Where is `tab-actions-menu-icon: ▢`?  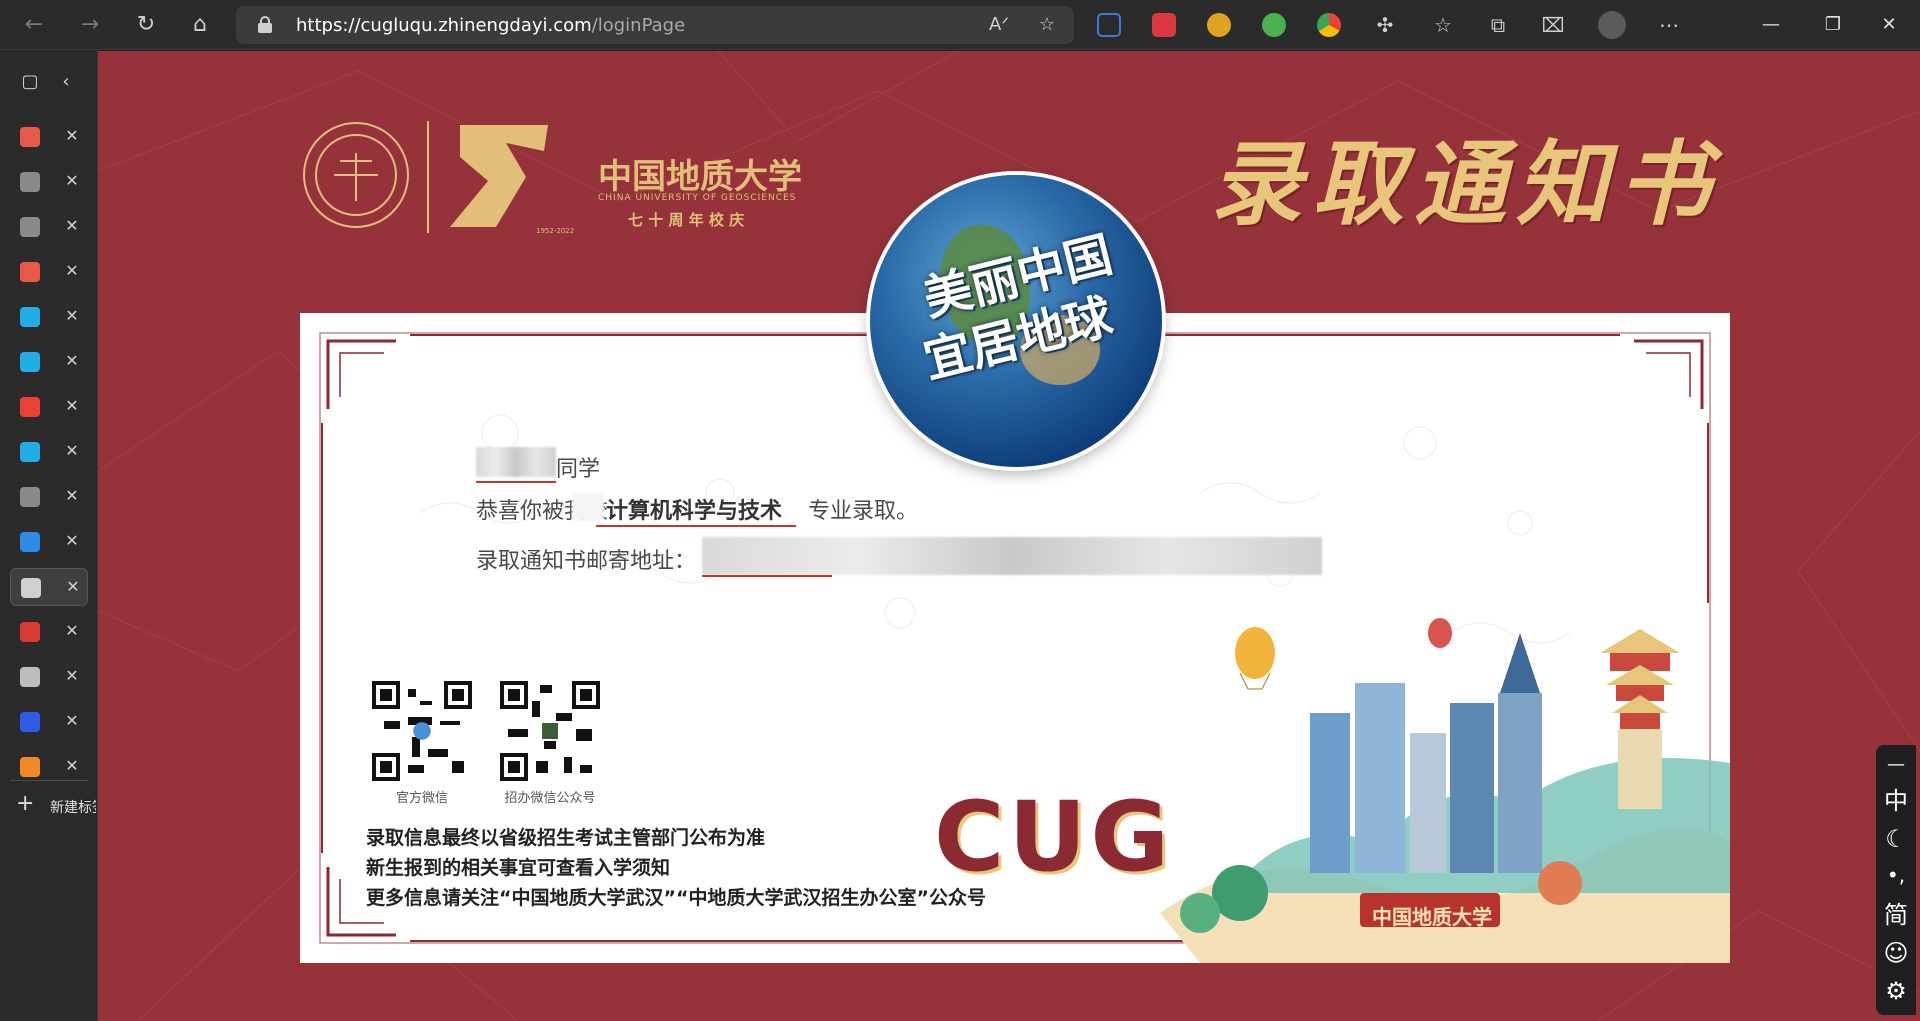
tab-actions-menu-icon: ▢ is located at coordinates (30, 82).